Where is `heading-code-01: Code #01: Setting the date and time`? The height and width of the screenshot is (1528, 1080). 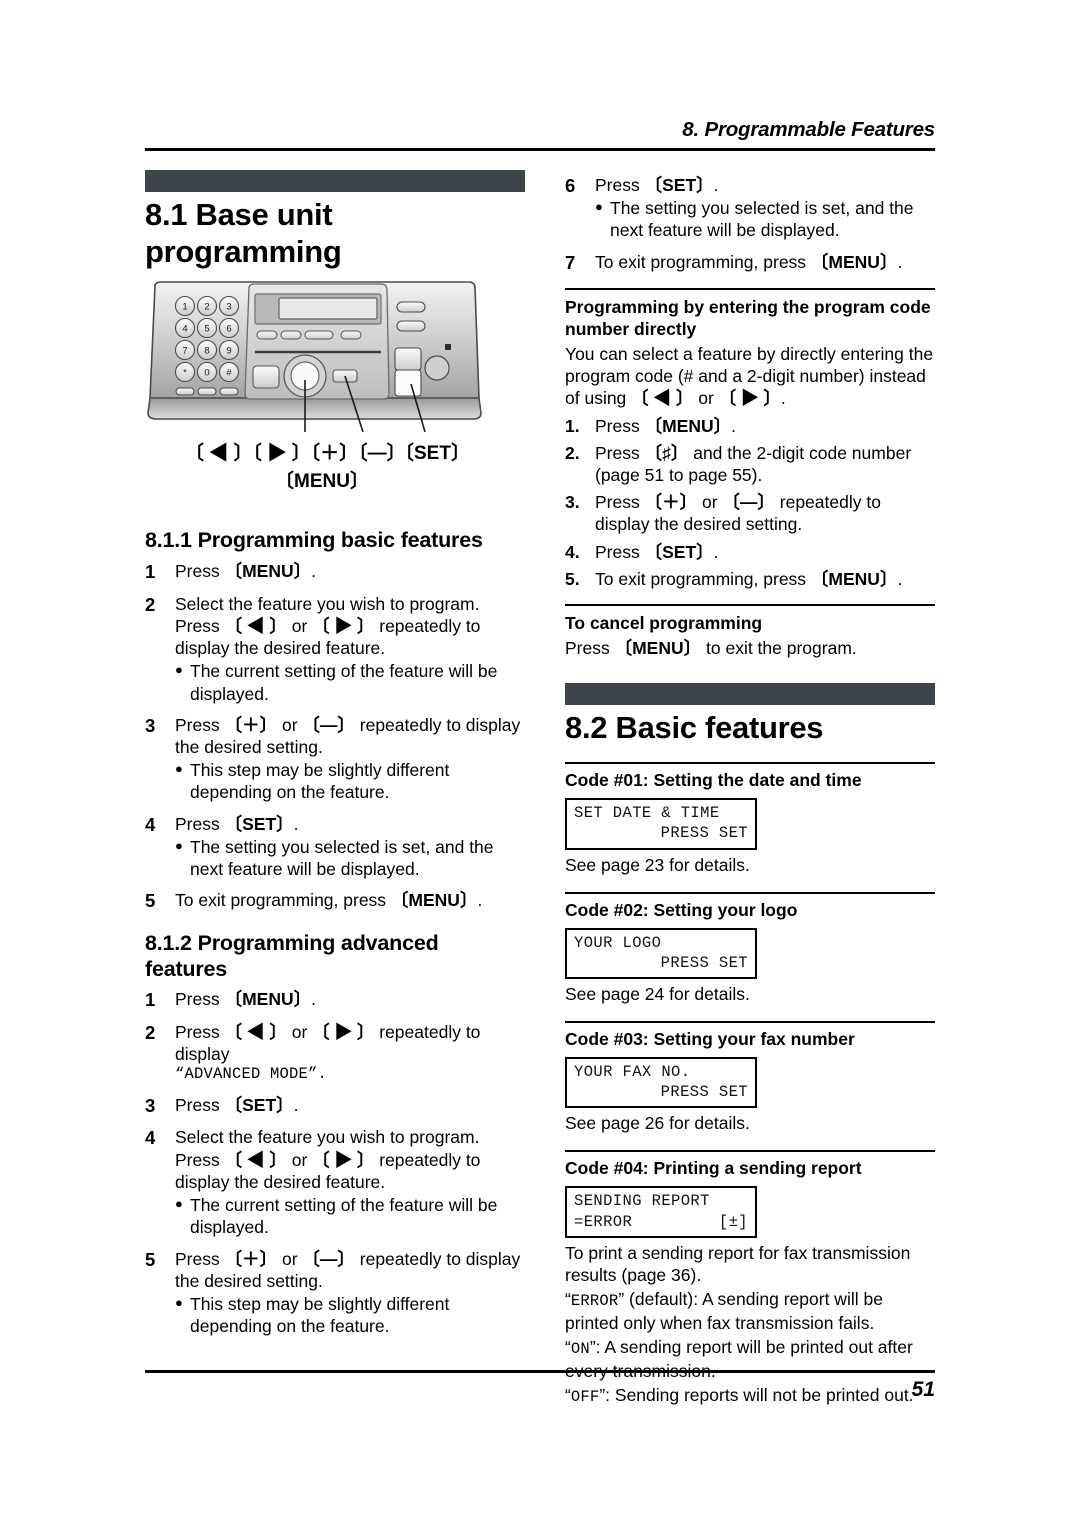 heading-code-01: Code #01: Setting the date and time is located at coordinates (713, 780).